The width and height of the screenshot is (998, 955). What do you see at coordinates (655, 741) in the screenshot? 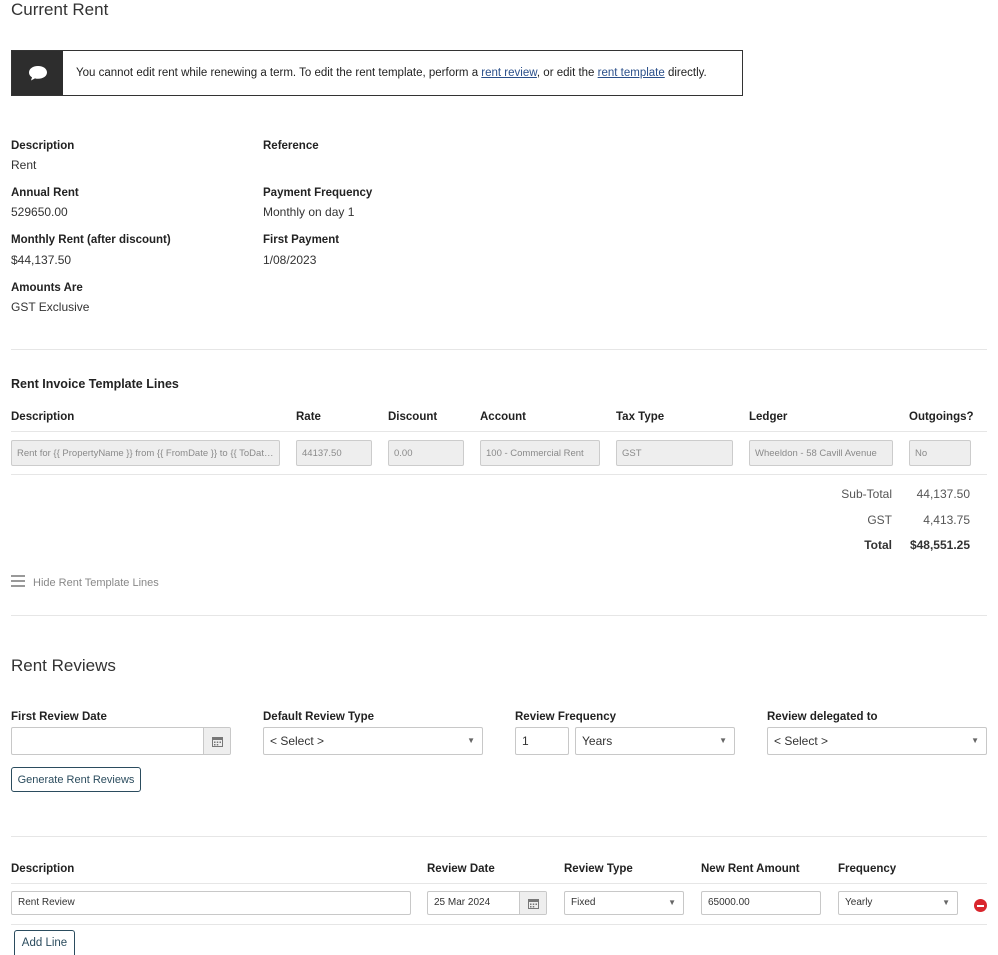
I see `review-frequency-unit-select: Years ▼` at bounding box center [655, 741].